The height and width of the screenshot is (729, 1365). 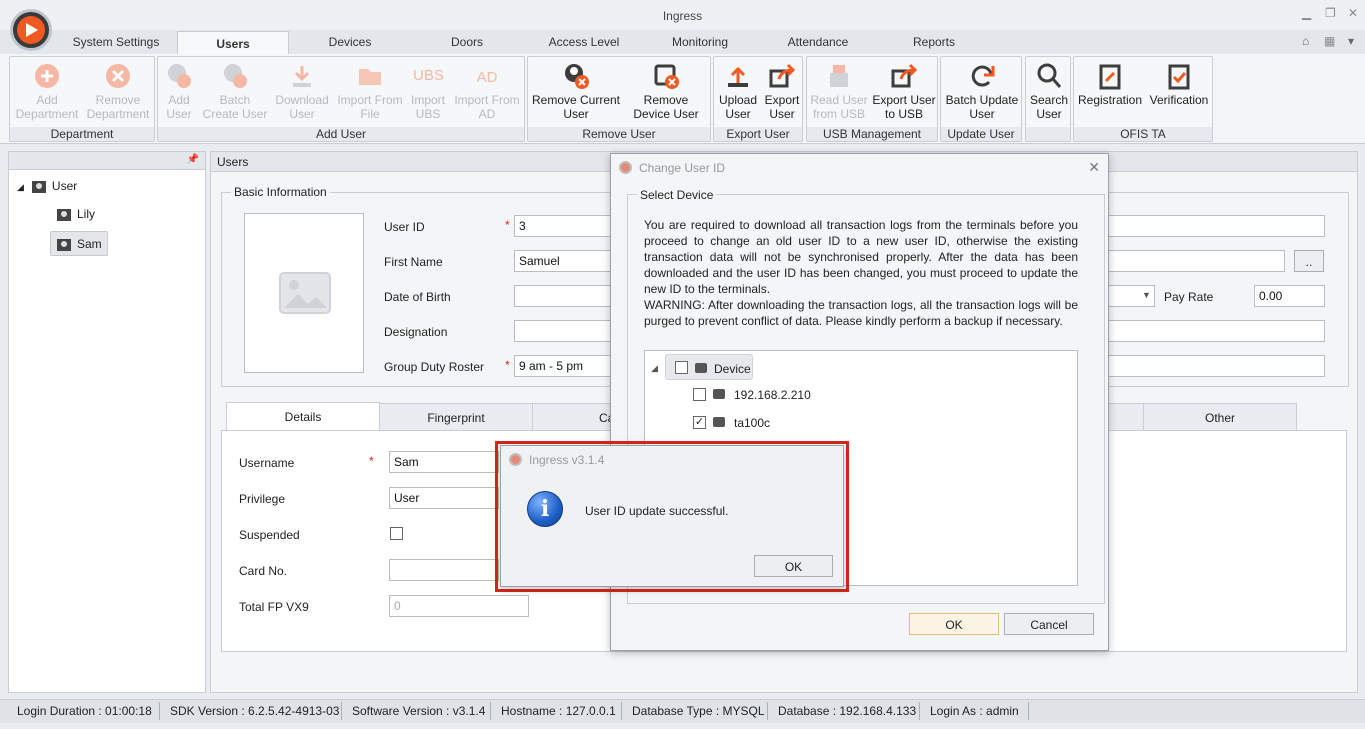 I want to click on tab-reports: Reports, so click(x=934, y=42).